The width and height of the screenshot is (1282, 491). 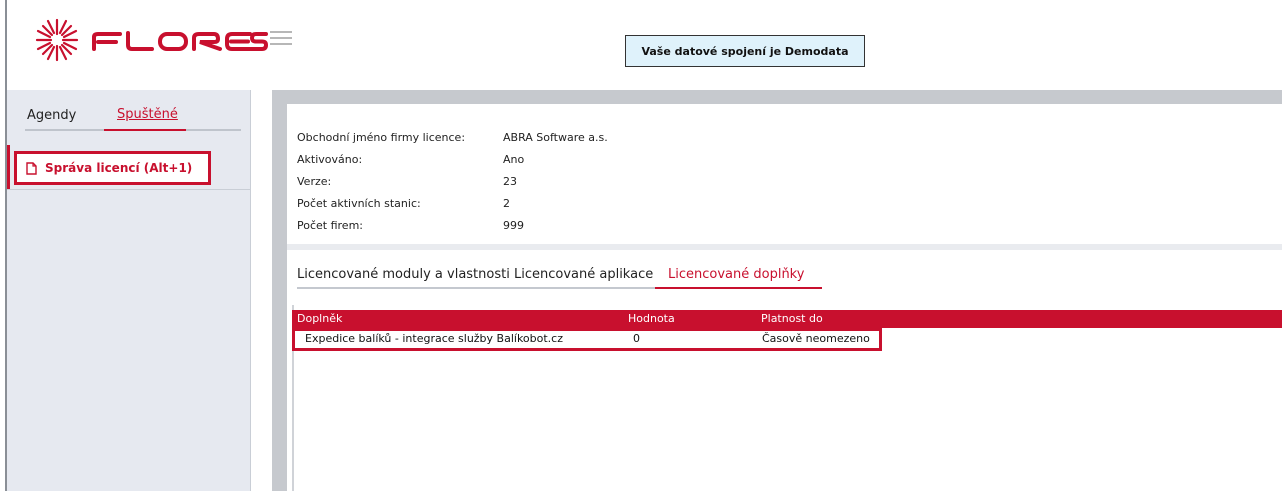 What do you see at coordinates (145, 130) in the screenshot?
I see `sidebar-active-tab-indicator` at bounding box center [145, 130].